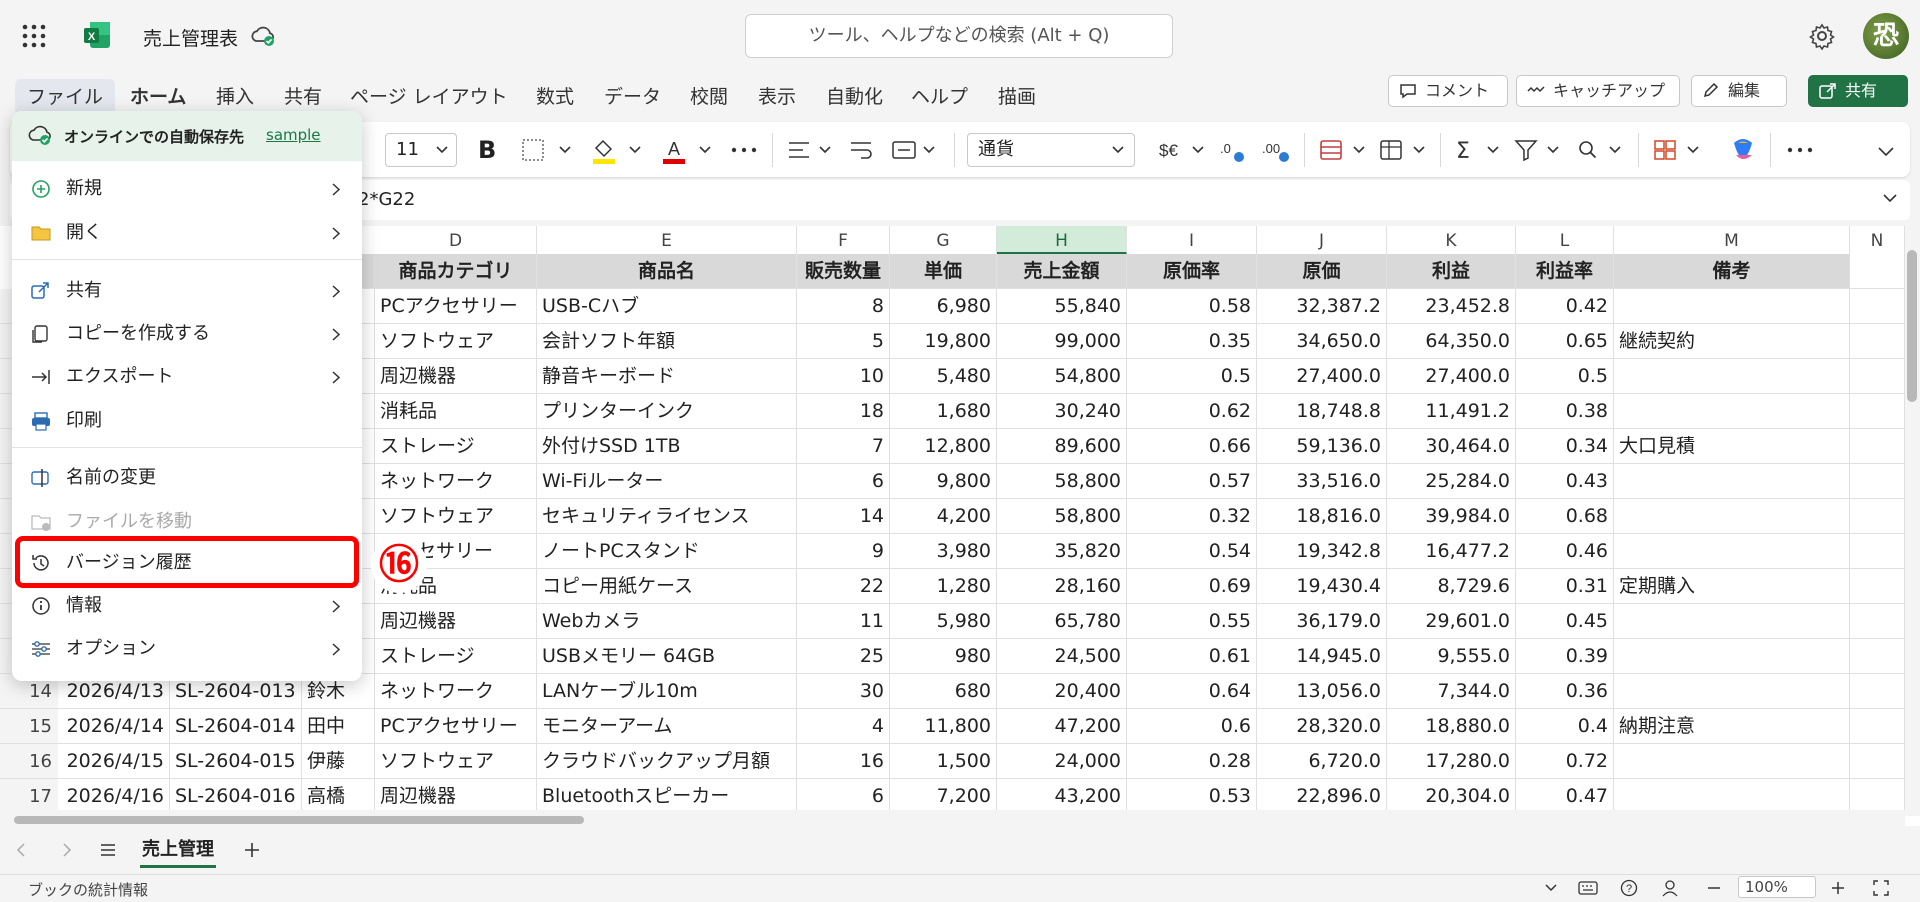  Describe the element at coordinates (943, 621) in the screenshot. I see `table-cell: 5,980` at that location.